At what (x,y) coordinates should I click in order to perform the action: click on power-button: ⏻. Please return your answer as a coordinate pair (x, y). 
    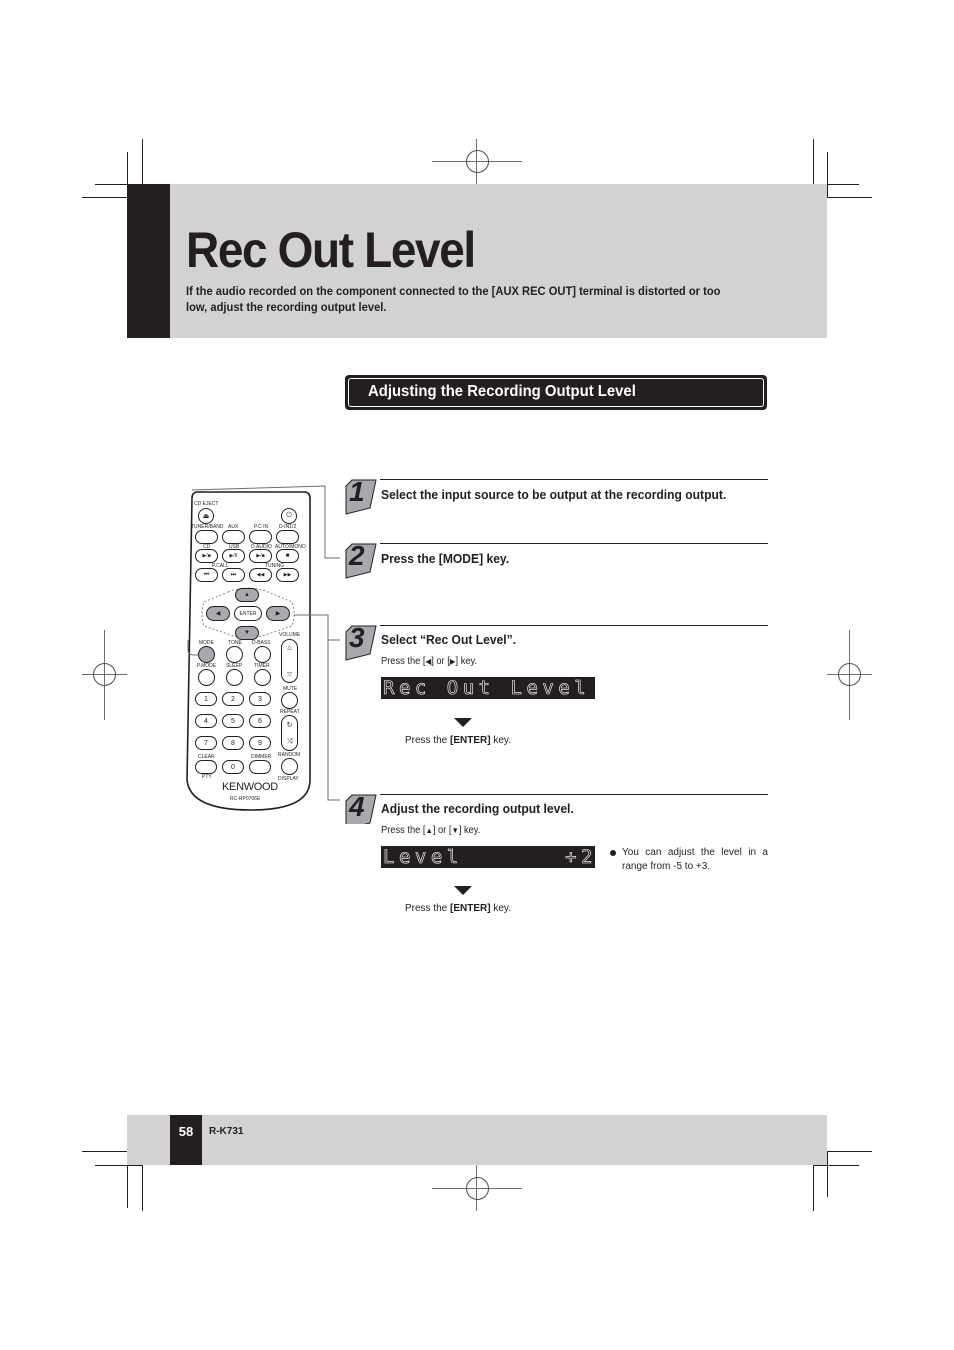
    Looking at the image, I should click on (289, 516).